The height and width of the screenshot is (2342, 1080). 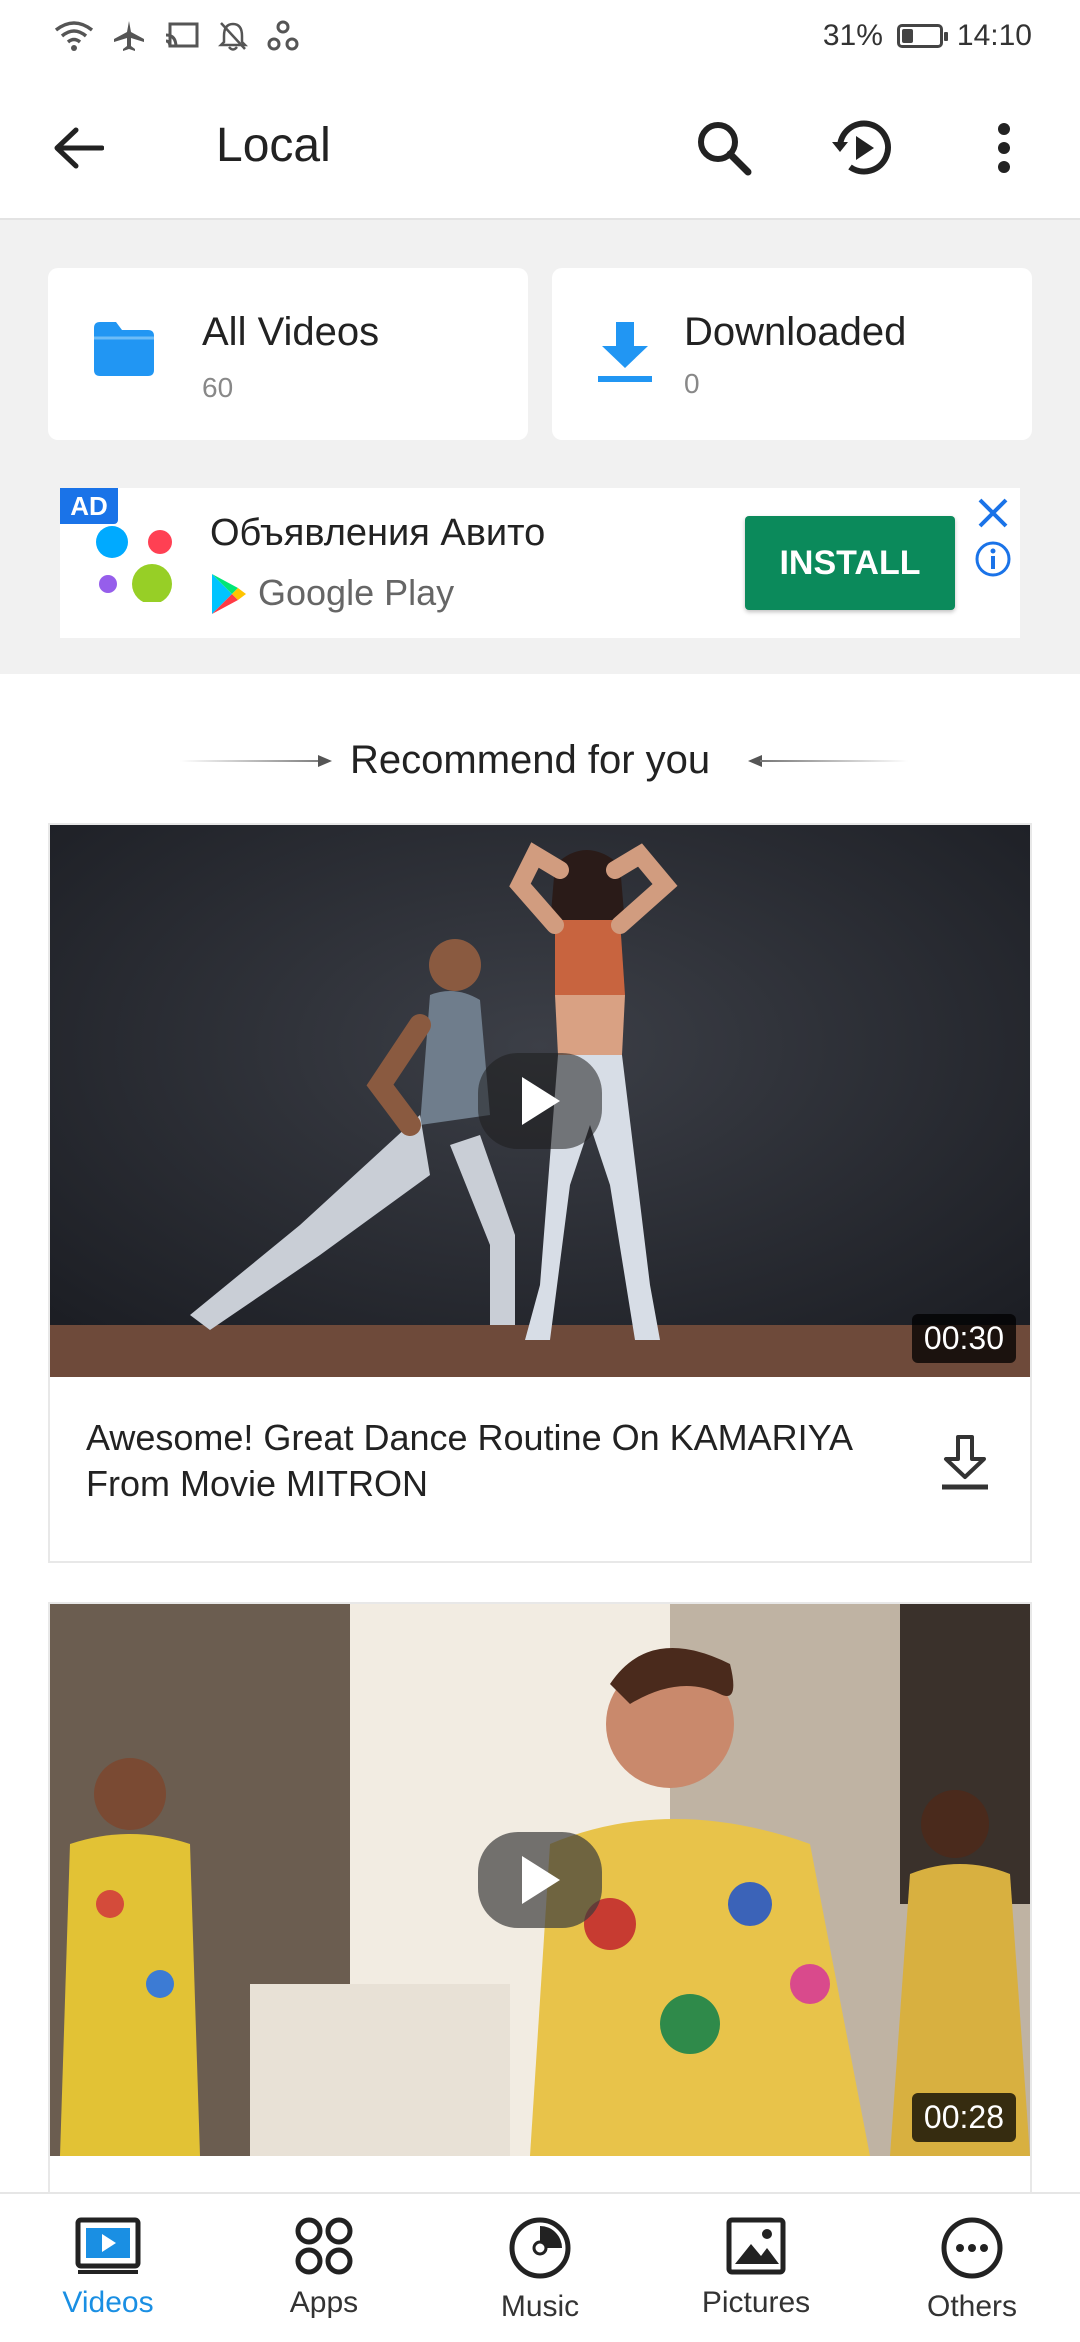 What do you see at coordinates (993, 513) in the screenshot?
I see `close-icon` at bounding box center [993, 513].